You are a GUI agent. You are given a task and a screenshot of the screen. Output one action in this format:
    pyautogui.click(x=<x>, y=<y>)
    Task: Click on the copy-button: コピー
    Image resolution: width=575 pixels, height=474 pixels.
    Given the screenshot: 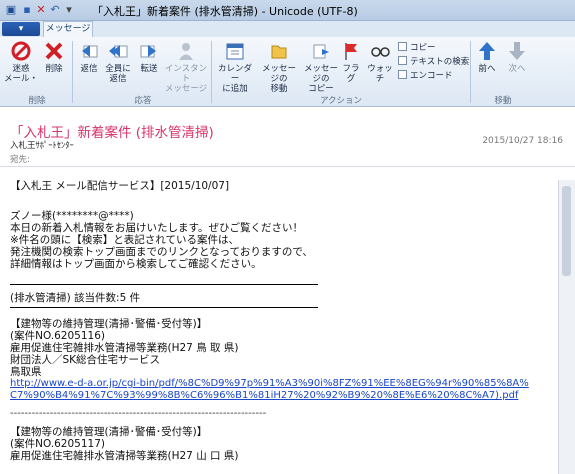 What is the action you would take?
    pyautogui.click(x=417, y=48)
    